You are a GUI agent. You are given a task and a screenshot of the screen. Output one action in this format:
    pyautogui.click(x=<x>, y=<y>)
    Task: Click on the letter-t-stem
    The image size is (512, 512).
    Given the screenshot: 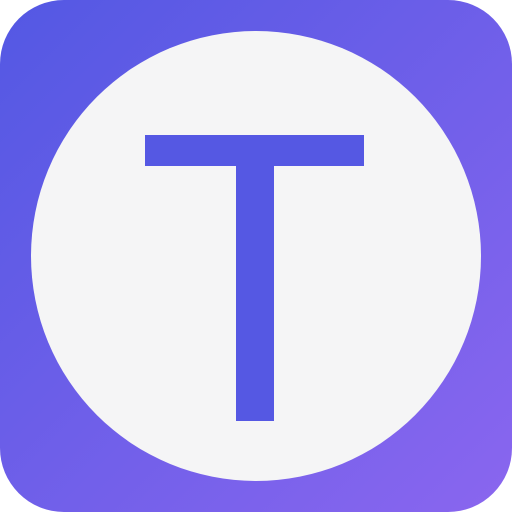 What is the action you would take?
    pyautogui.click(x=255, y=278)
    